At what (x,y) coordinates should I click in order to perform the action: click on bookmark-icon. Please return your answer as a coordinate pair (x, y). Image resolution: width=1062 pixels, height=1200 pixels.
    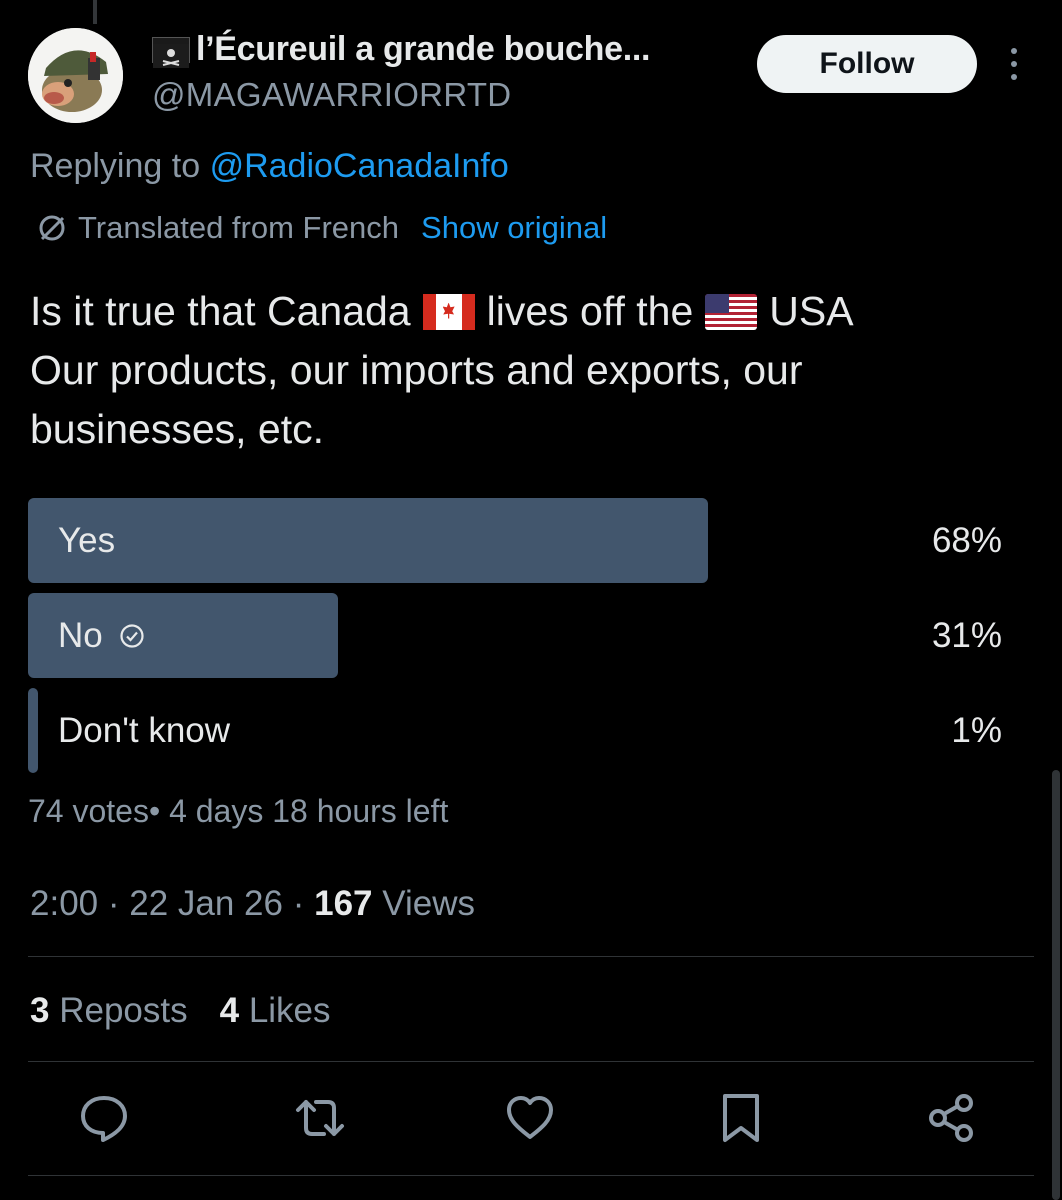
    Looking at the image, I should click on (741, 1118).